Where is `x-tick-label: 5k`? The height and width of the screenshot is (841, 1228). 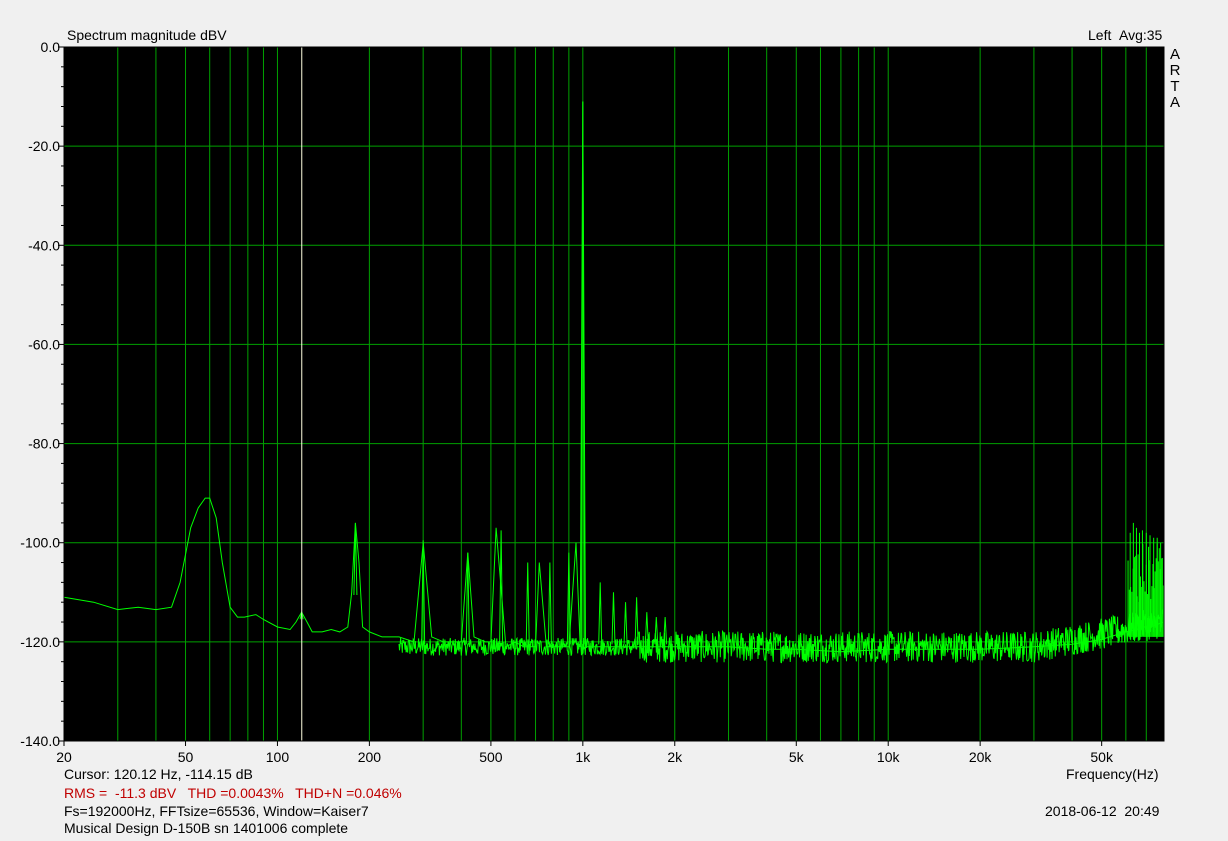 x-tick-label: 5k is located at coordinates (797, 757).